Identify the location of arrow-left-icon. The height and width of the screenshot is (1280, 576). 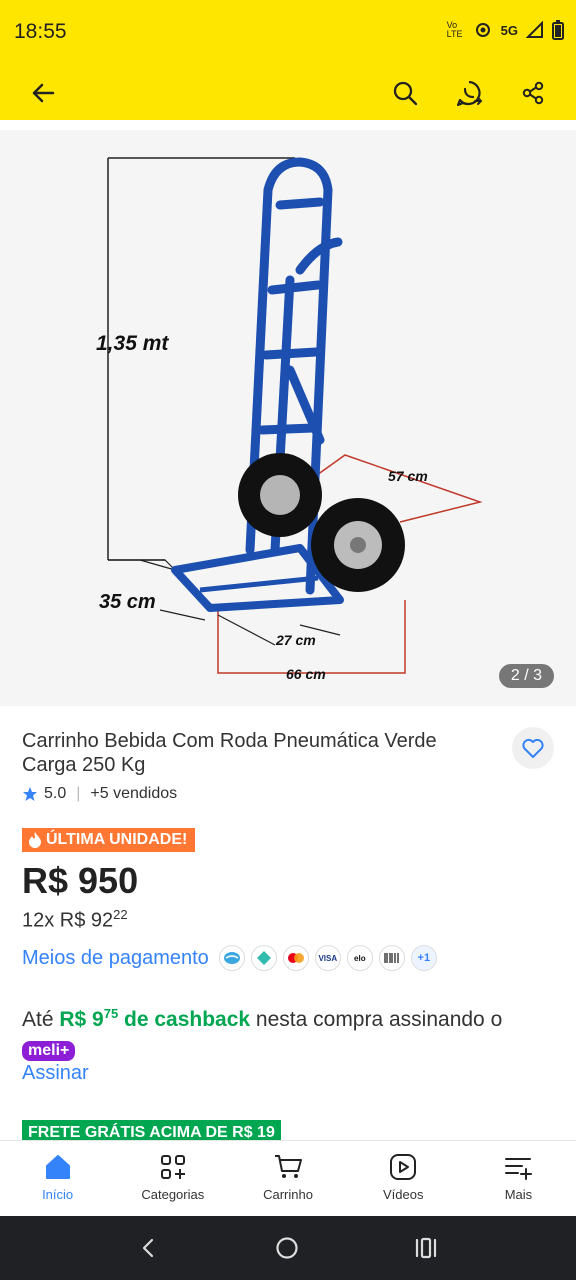
(43, 93).